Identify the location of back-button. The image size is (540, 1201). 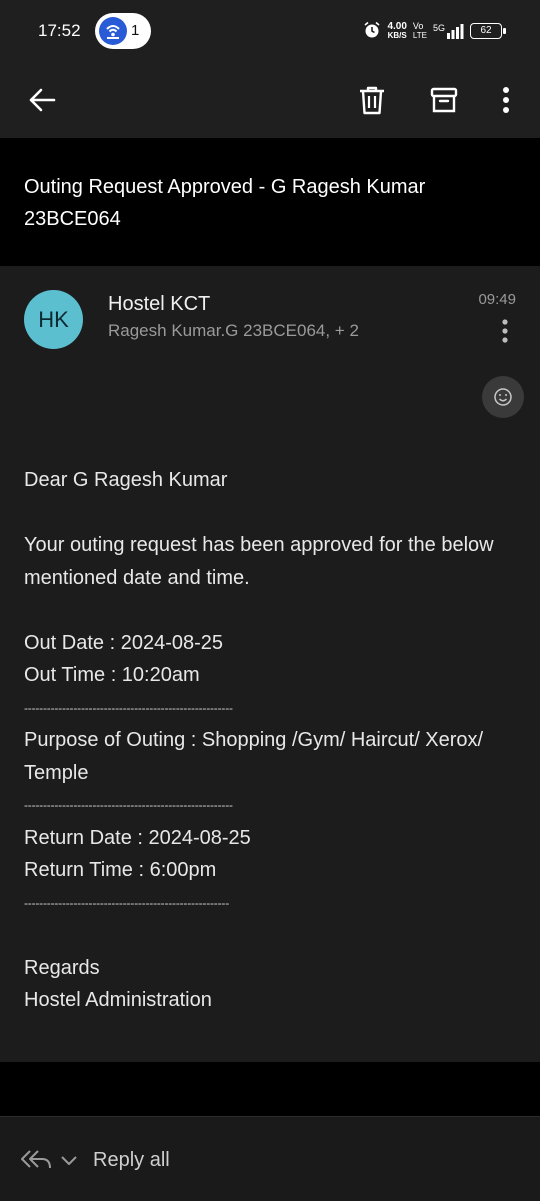
(42, 100).